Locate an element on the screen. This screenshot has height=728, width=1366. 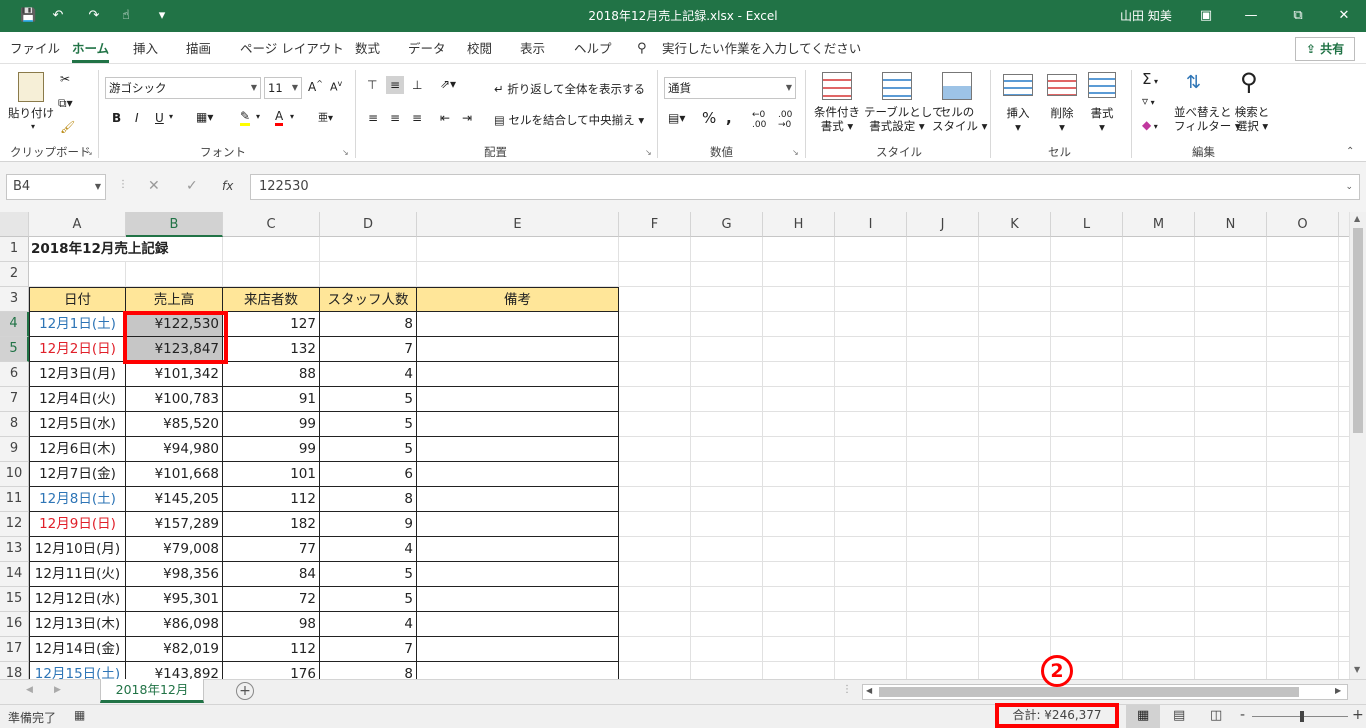
table-cell: ¥79,008 is located at coordinates (174, 549).